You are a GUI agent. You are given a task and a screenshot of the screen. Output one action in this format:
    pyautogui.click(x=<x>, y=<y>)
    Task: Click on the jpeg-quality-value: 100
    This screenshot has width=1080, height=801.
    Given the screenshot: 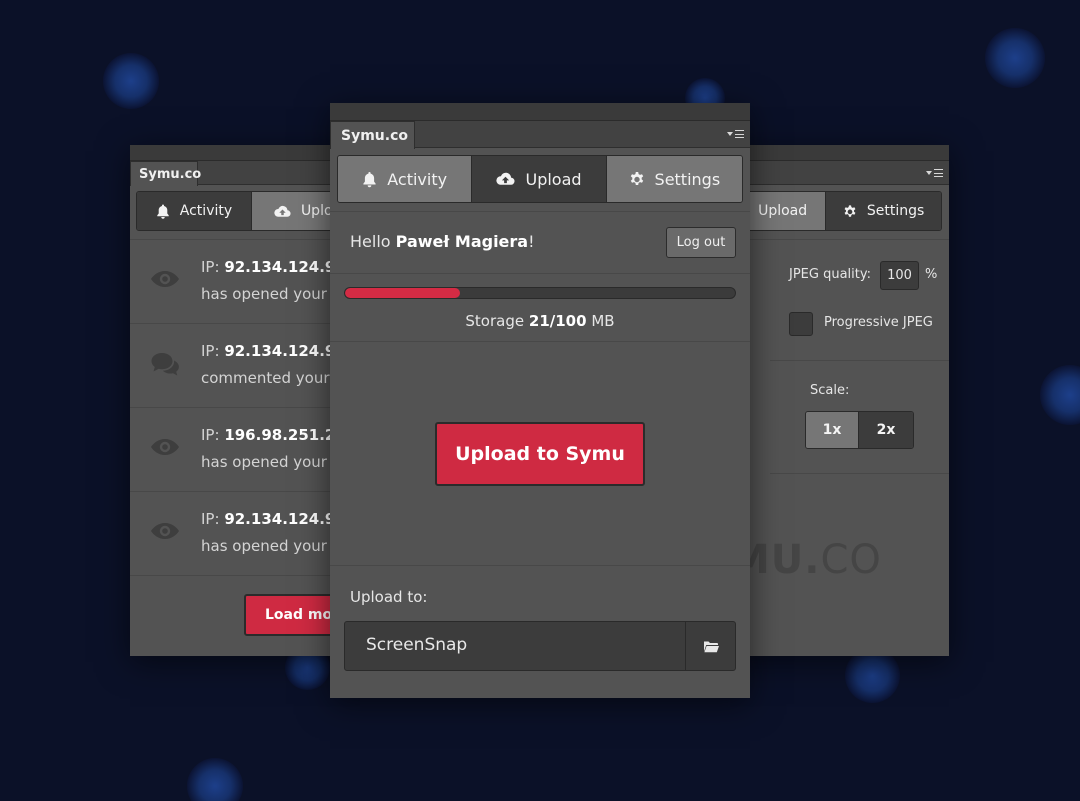 What is the action you would take?
    pyautogui.click(x=899, y=275)
    